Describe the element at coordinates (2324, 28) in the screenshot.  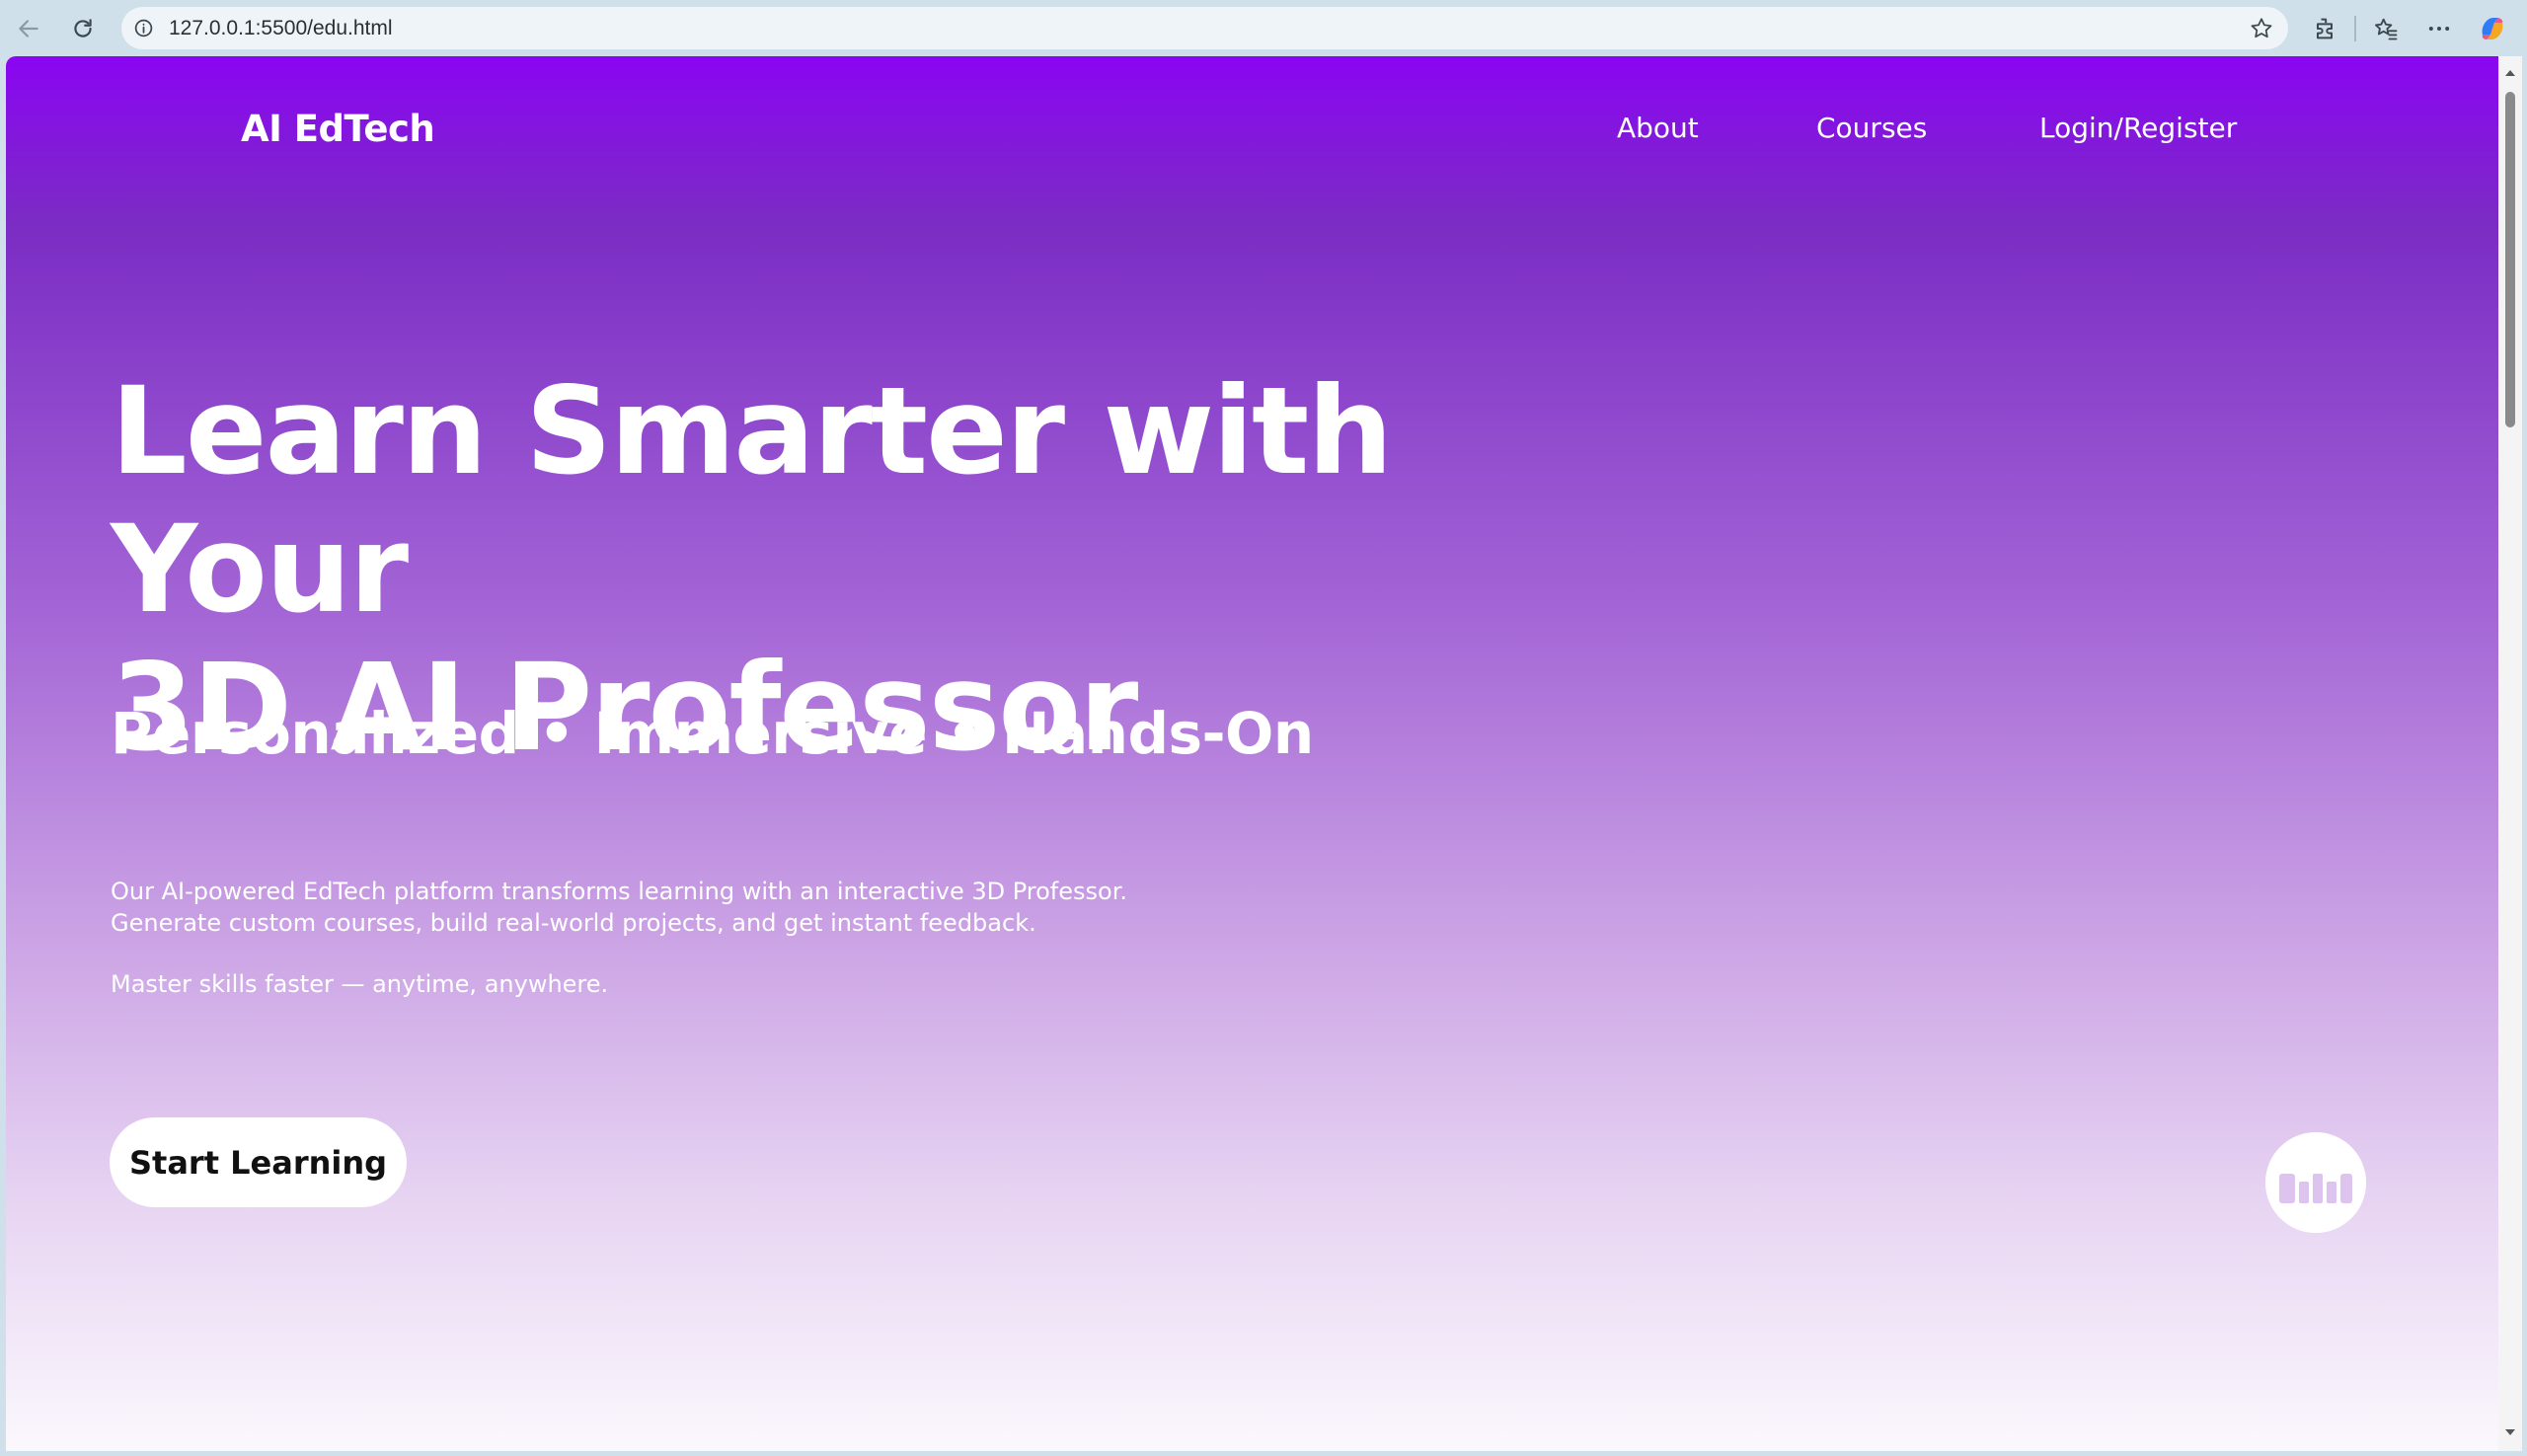
I see `extensions-icon` at that location.